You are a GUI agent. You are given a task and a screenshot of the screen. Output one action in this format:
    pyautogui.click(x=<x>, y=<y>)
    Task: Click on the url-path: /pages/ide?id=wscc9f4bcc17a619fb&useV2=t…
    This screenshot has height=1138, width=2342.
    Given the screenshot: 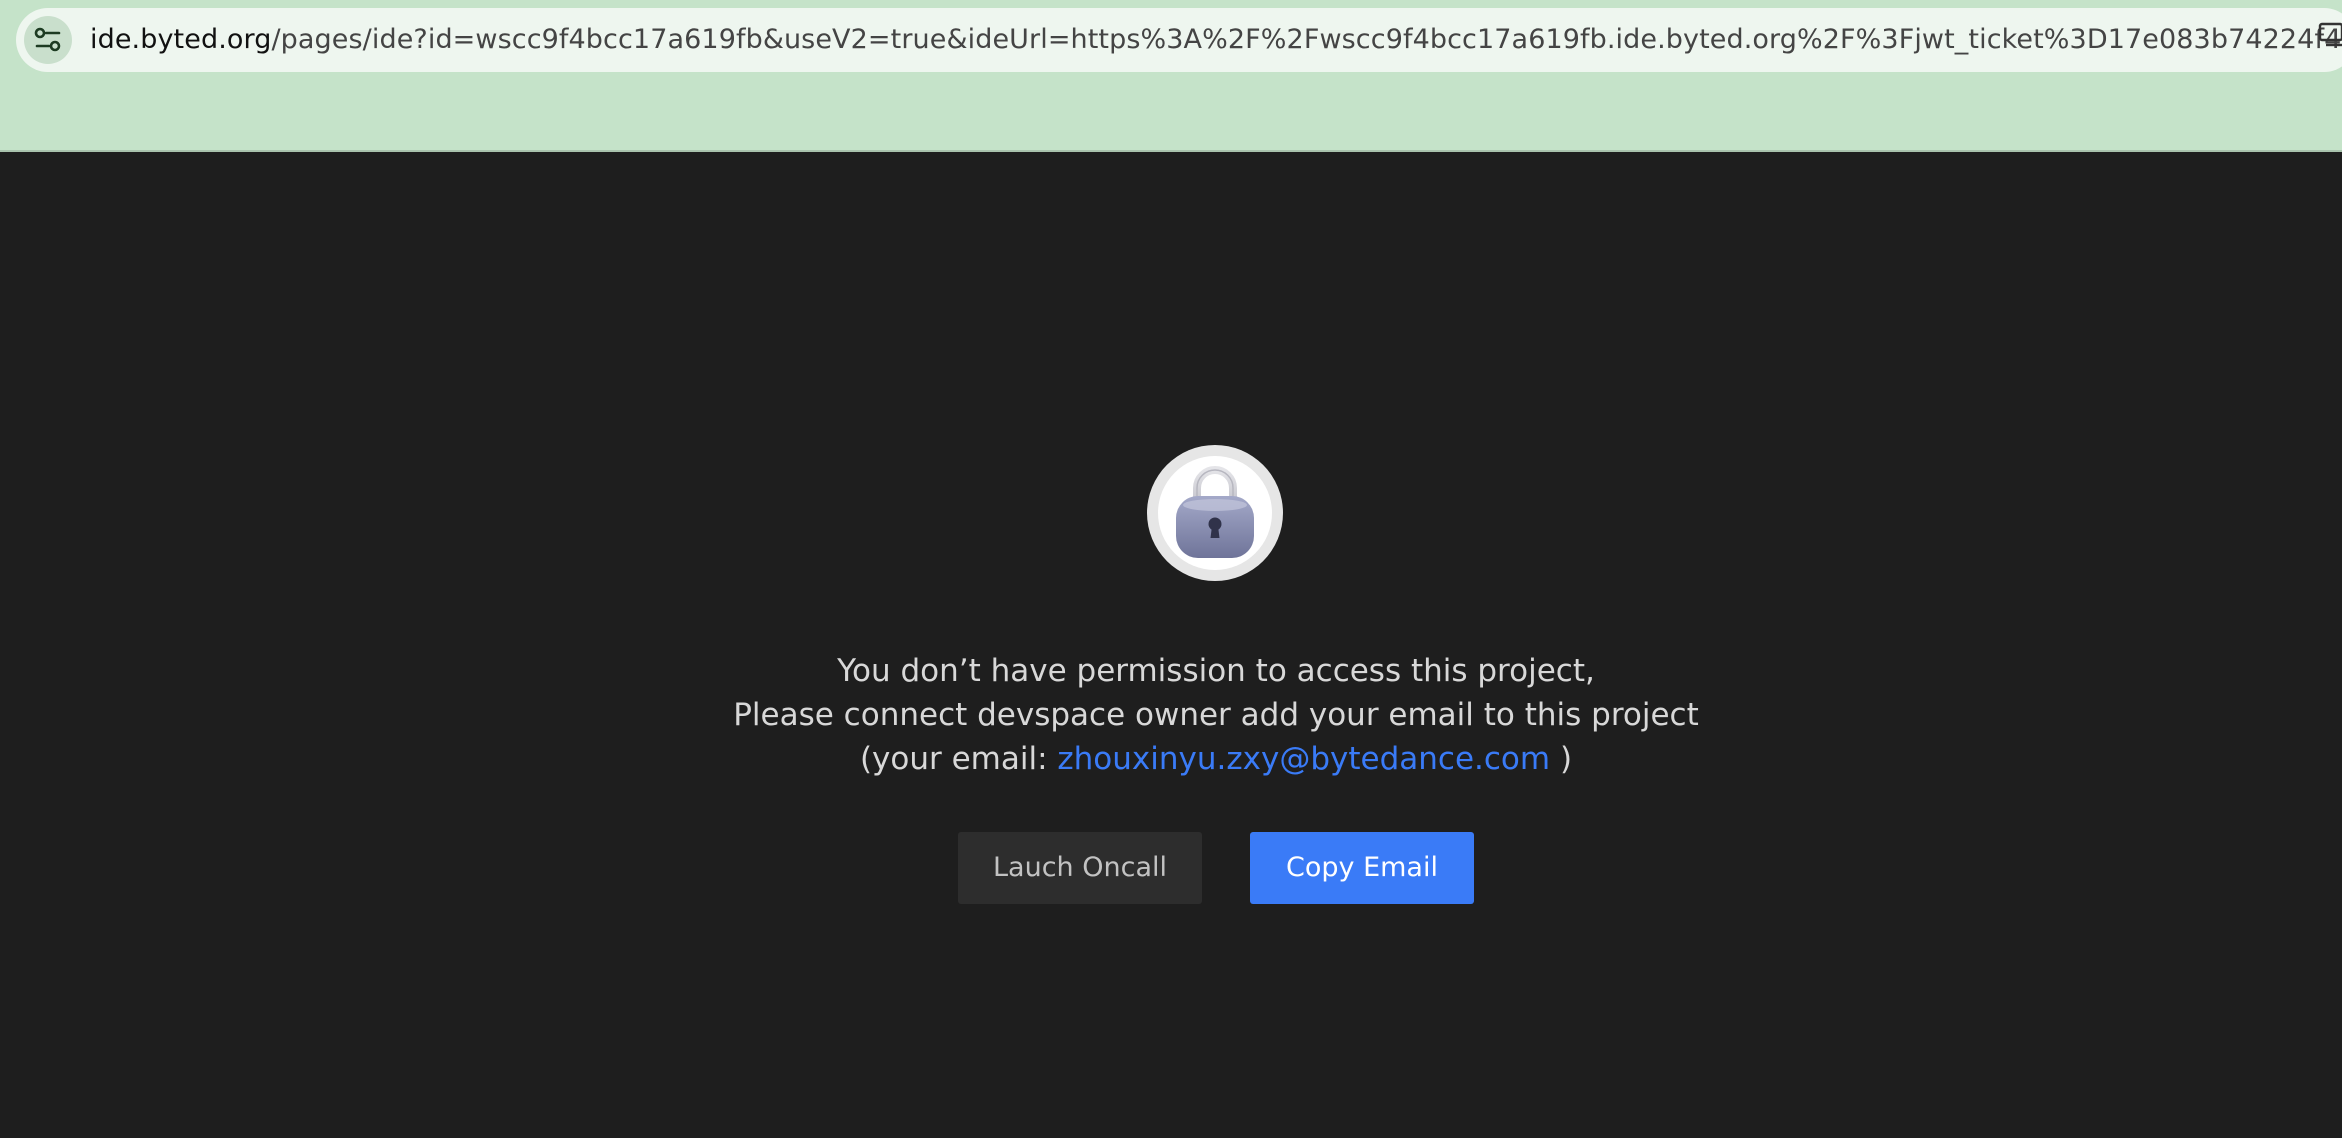 What is the action you would take?
    pyautogui.click(x=1306, y=39)
    